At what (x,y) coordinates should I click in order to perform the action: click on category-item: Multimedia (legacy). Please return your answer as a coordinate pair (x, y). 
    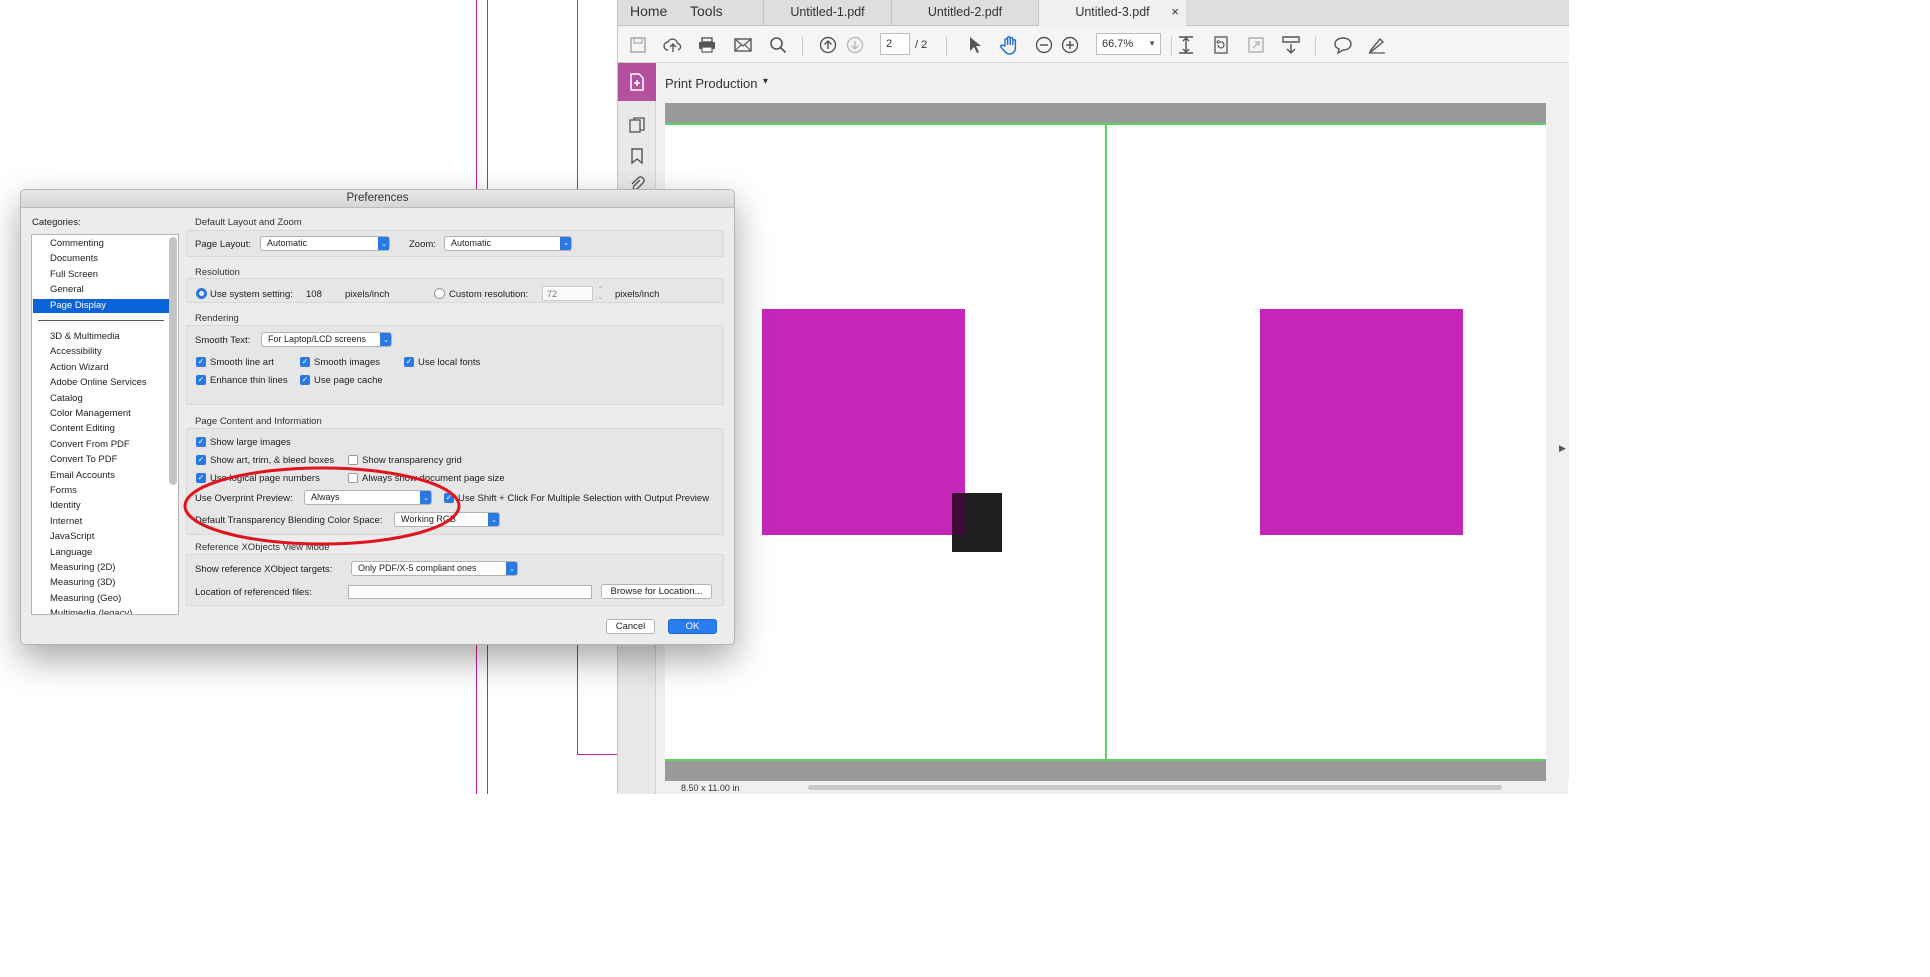
    Looking at the image, I should click on (101, 610).